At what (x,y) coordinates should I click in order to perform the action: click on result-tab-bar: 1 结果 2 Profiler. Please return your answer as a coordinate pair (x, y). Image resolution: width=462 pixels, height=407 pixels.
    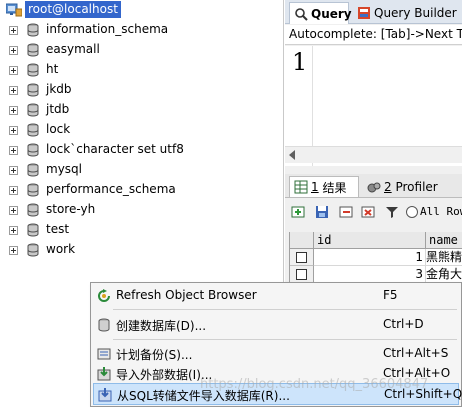
    Looking at the image, I should click on (373, 186).